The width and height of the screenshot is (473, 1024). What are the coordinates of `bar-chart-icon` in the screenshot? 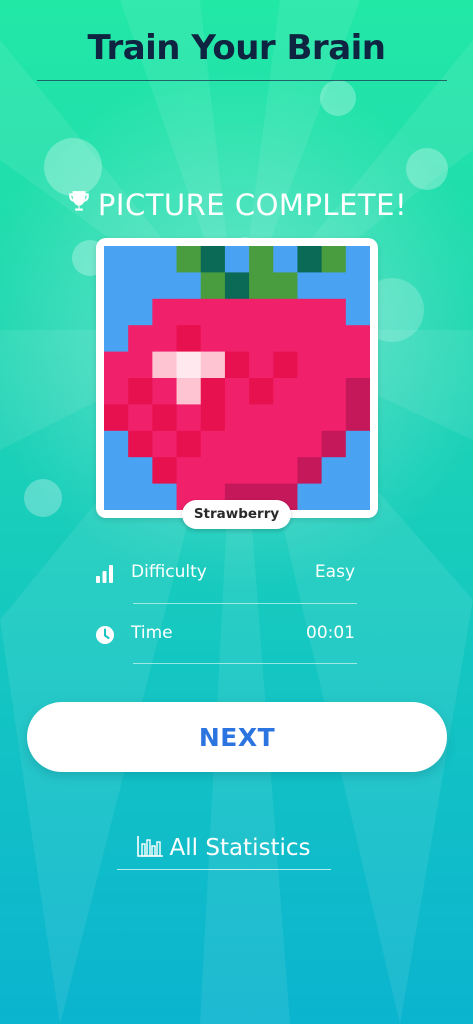 It's located at (149, 846).